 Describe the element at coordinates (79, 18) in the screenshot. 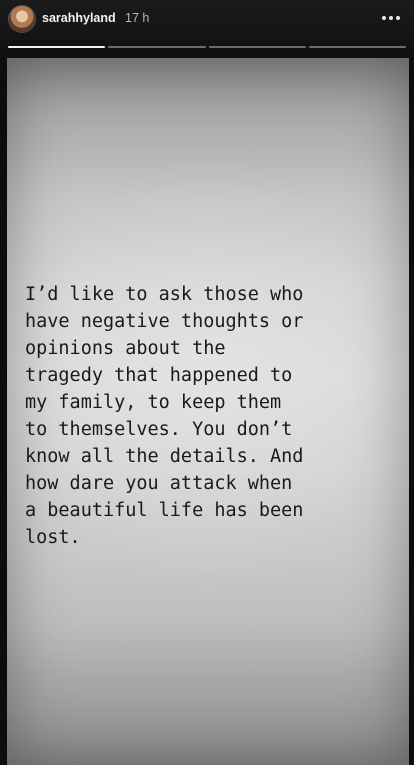

I see `username: sarahhyland` at that location.